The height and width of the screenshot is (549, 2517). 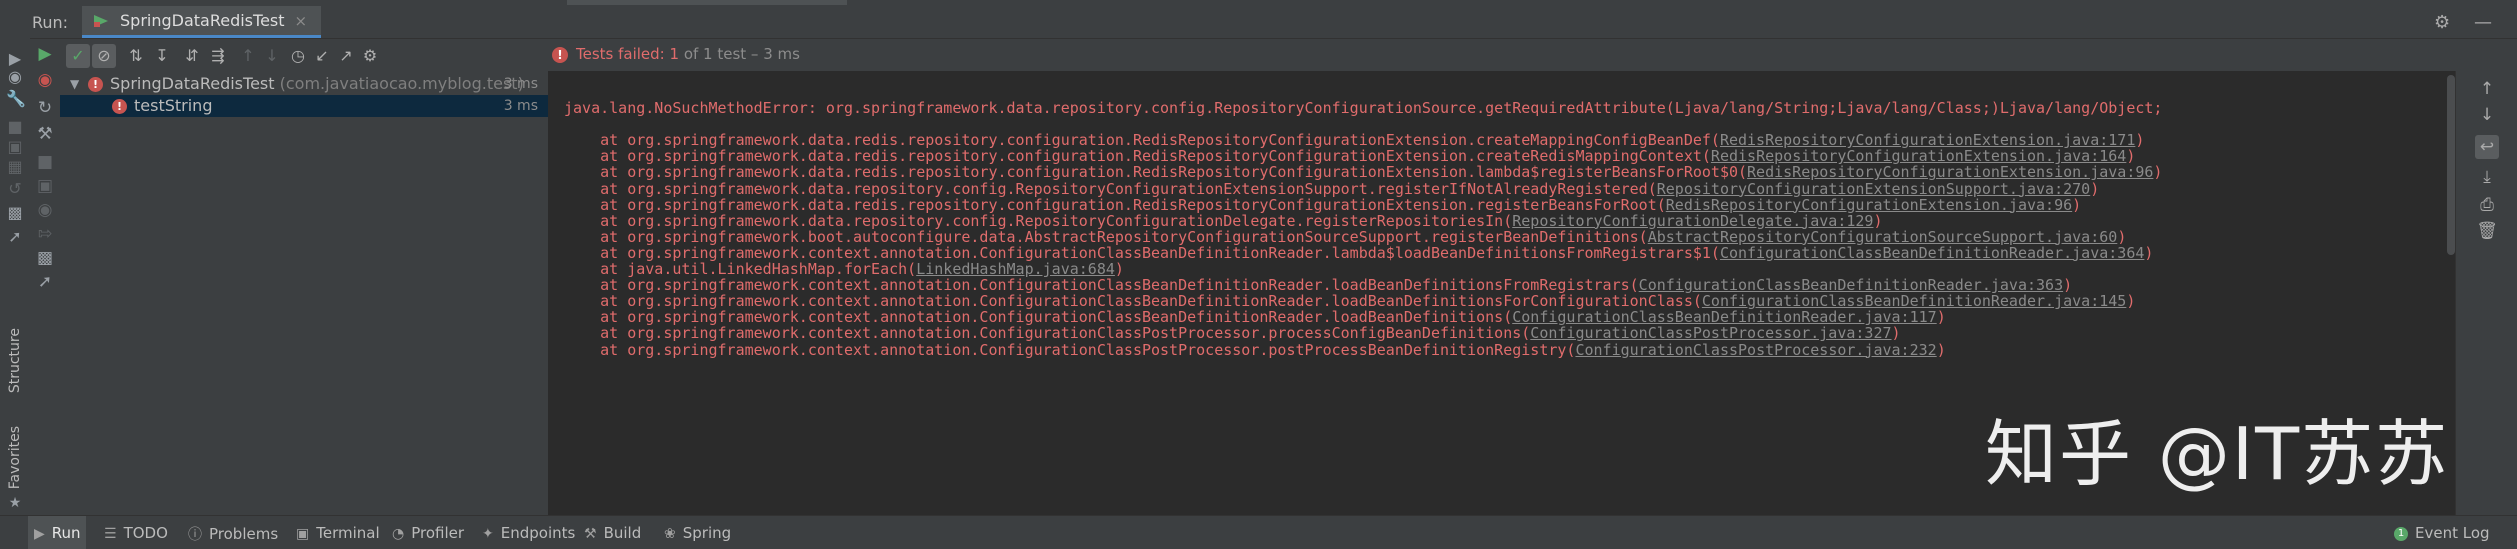 What do you see at coordinates (45, 282) in the screenshot?
I see `pin-tab-icon: ➚` at bounding box center [45, 282].